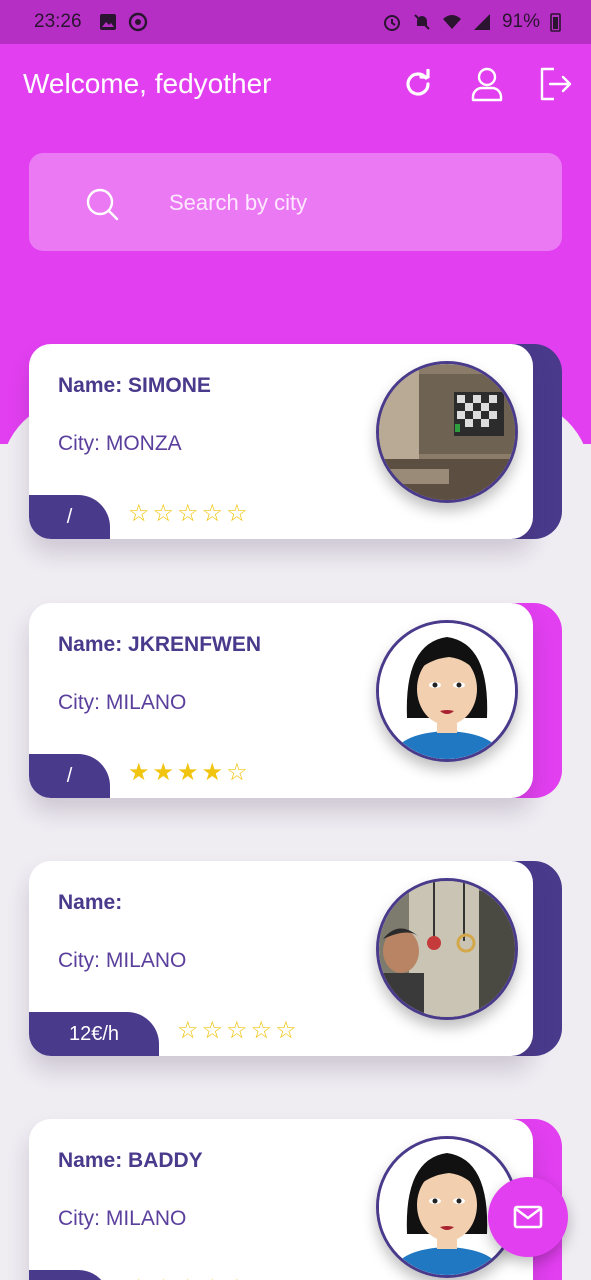 This screenshot has height=1280, width=591. Describe the element at coordinates (391, 23) in the screenshot. I see `alarm-icon` at that location.